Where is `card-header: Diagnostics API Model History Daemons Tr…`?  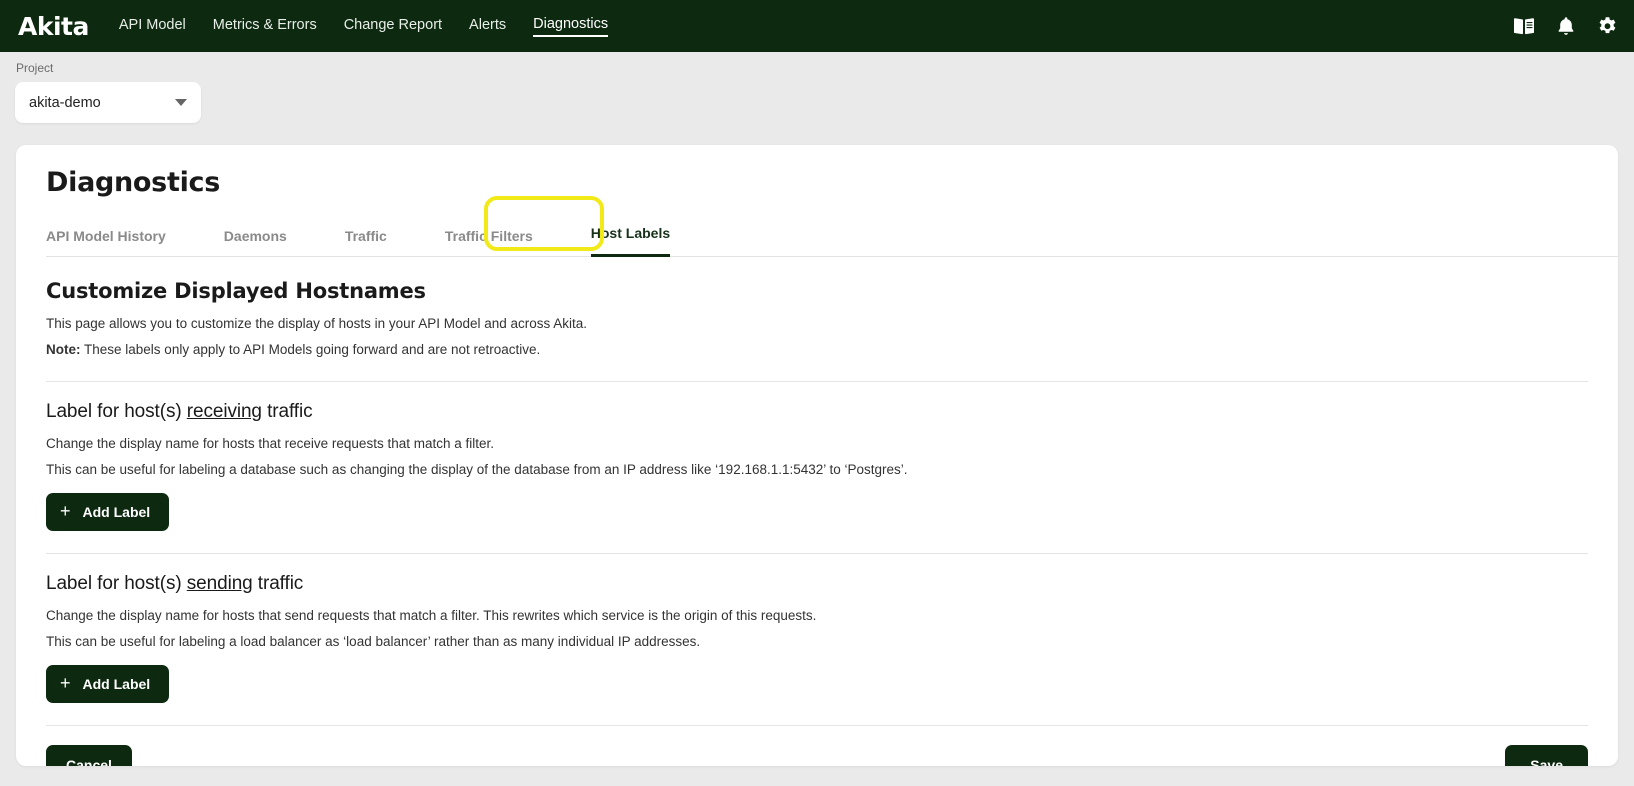
card-header: Diagnostics API Model History Daemons Tr… is located at coordinates (817, 201).